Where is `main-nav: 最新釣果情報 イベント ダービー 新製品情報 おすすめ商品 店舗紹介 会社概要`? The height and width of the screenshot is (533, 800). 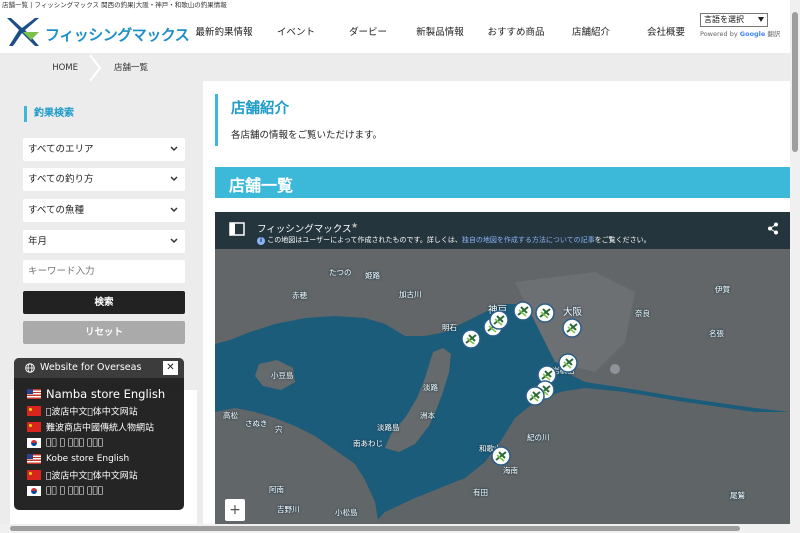 main-nav: 最新釣果情報 イベント ダービー 新製品情報 おすすめ商品 店舗紹介 会社概要 is located at coordinates (447, 31).